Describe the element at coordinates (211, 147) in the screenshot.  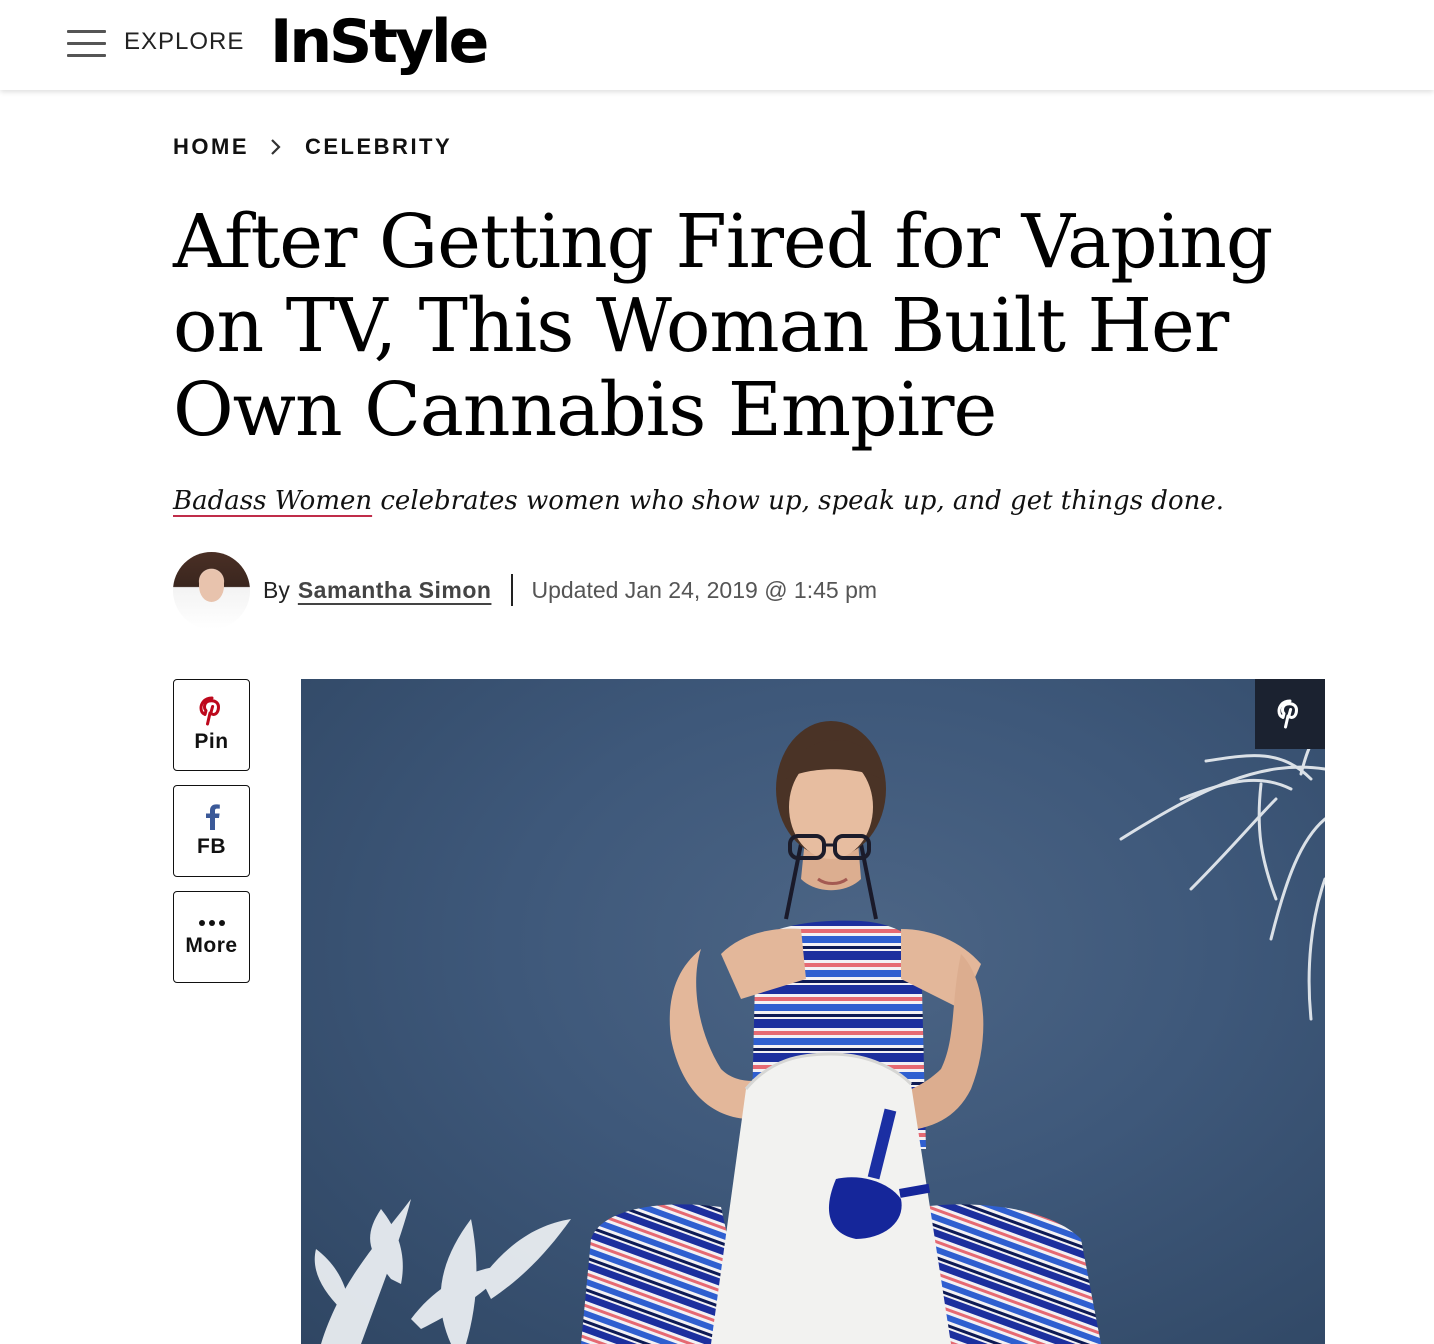
I see `breadcrumb-home: HOME` at that location.